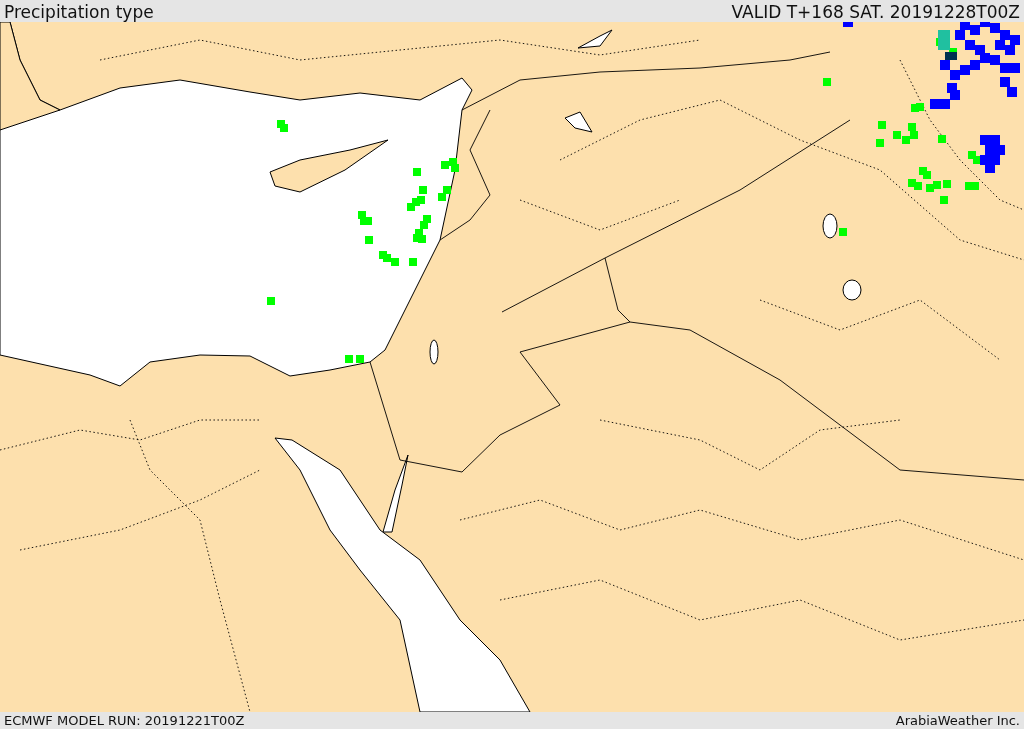 The width and height of the screenshot is (1024, 729). What do you see at coordinates (957, 720) in the screenshot?
I see `credit-label: ArabiaWeather Inc.` at bounding box center [957, 720].